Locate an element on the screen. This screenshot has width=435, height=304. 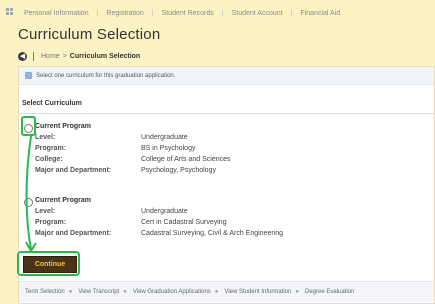
row-value: BS in Psychology is located at coordinates (168, 148).